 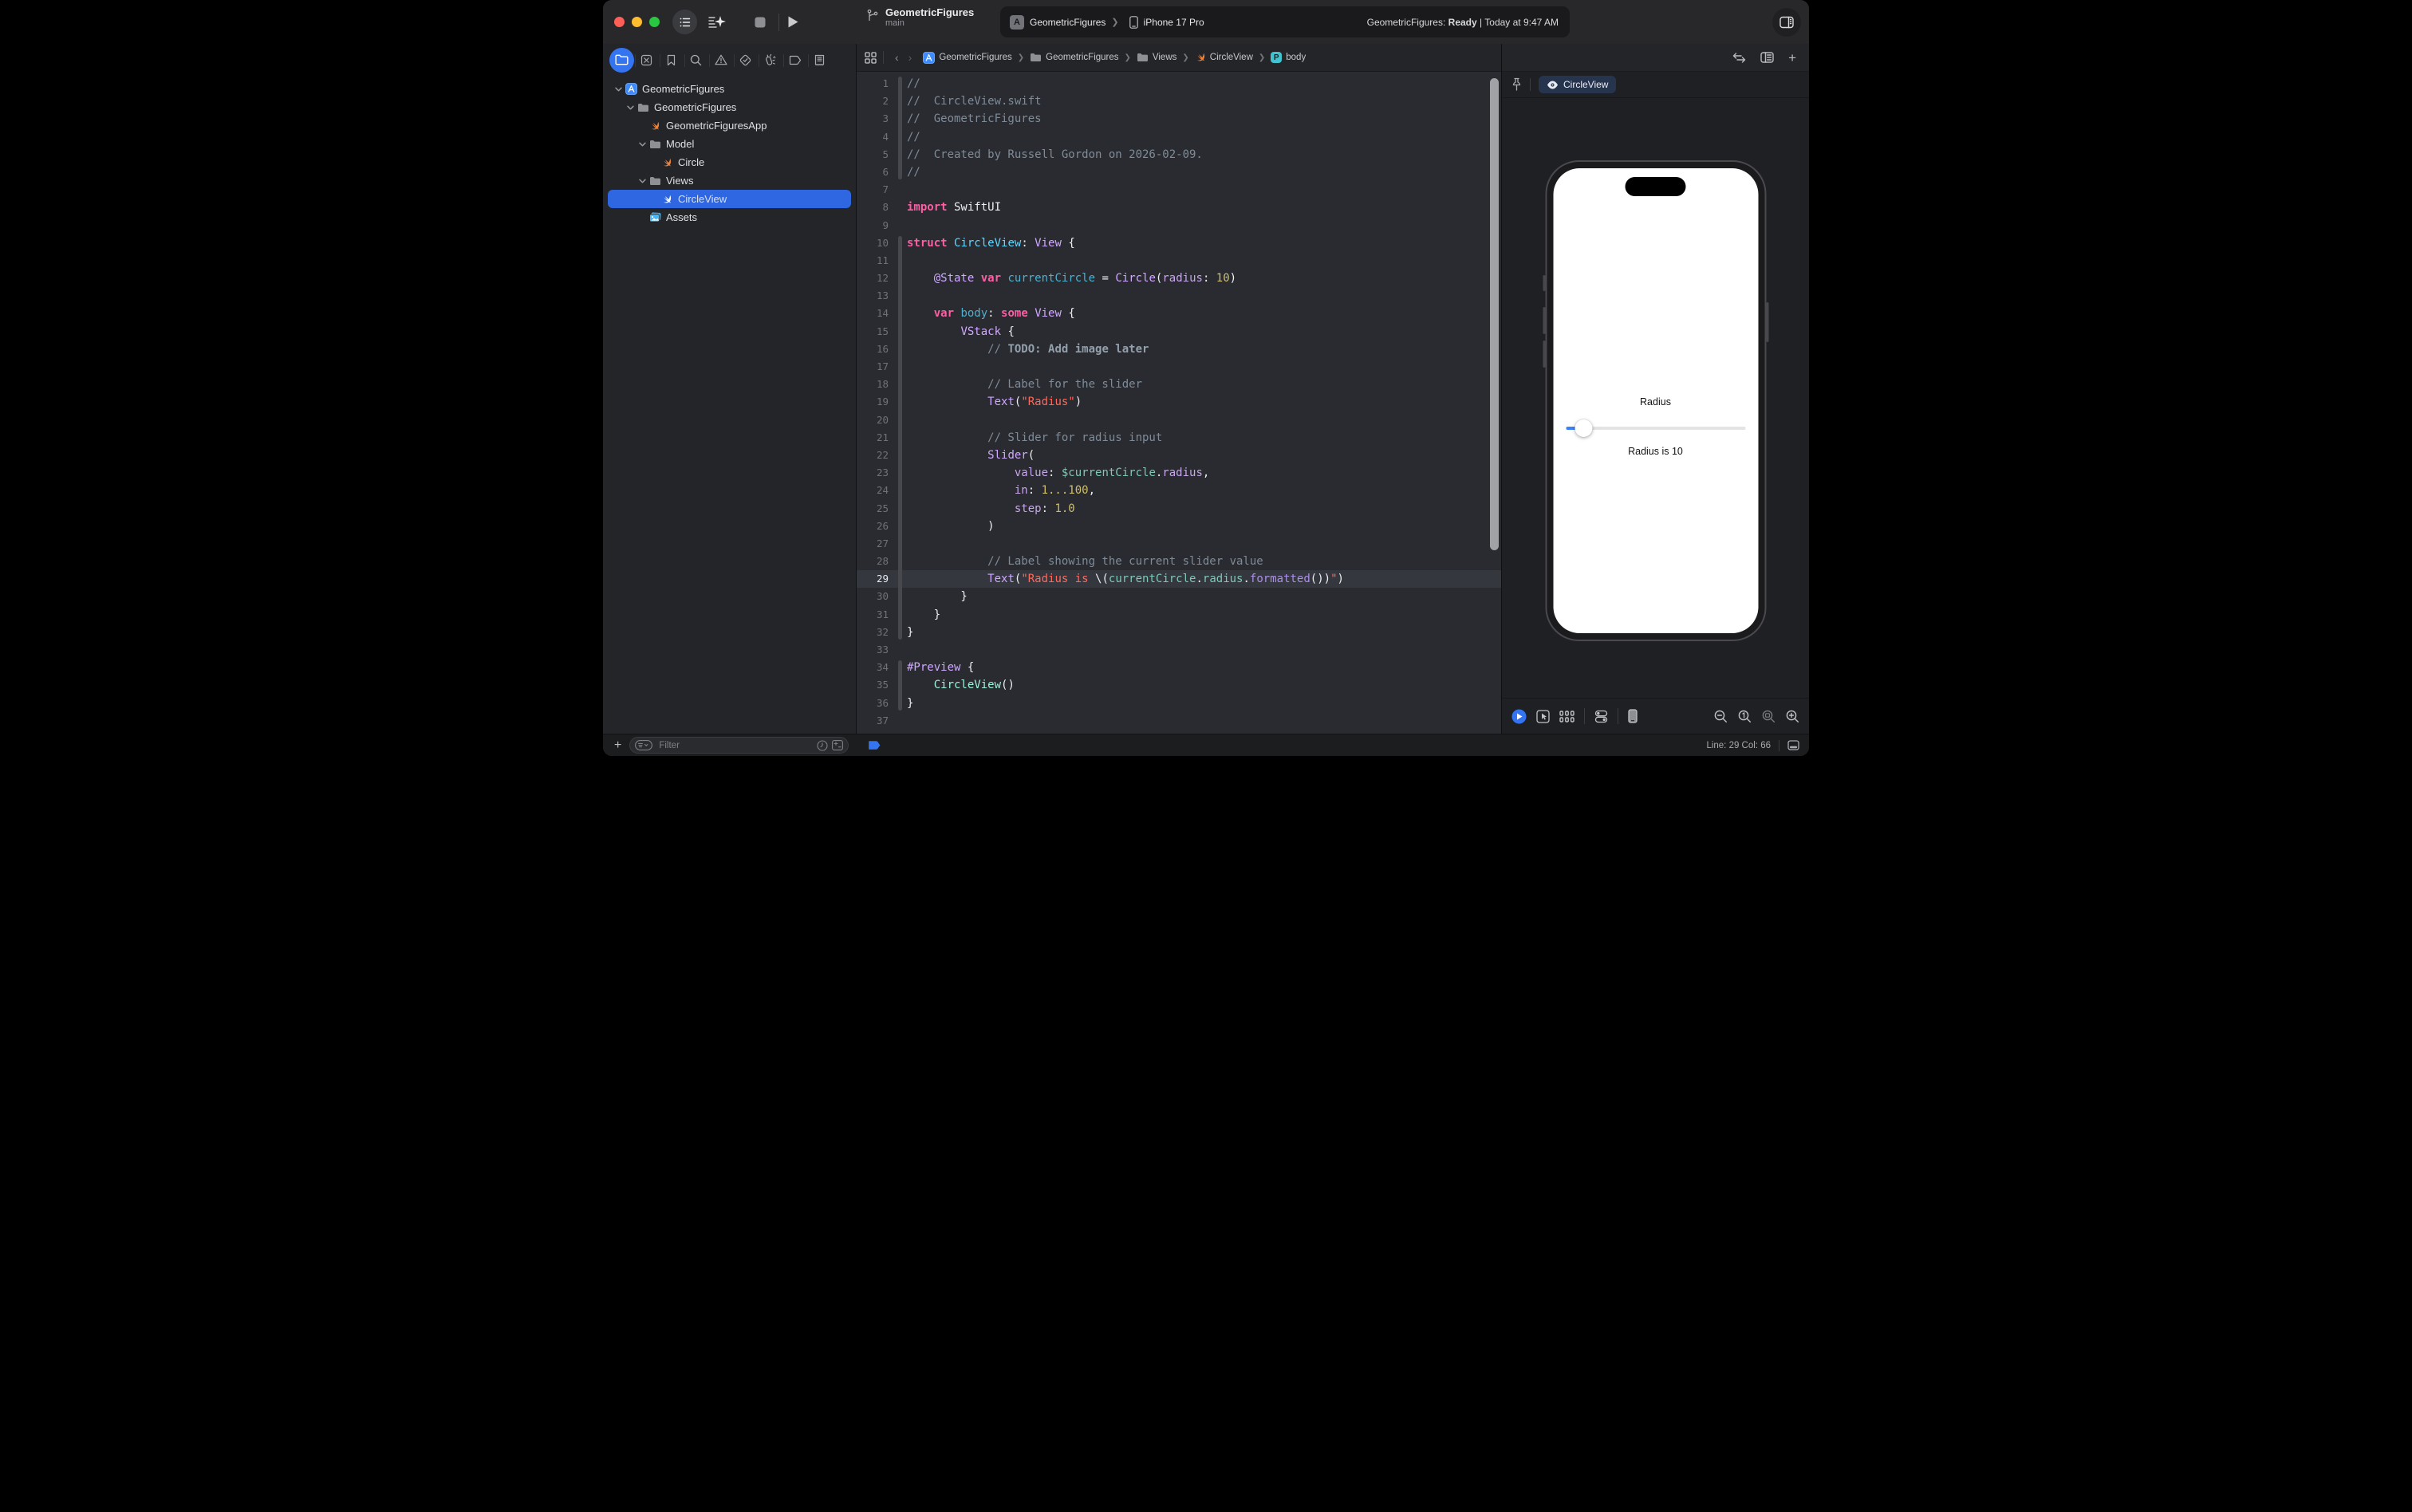 I want to click on filter-field, so click(x=739, y=746).